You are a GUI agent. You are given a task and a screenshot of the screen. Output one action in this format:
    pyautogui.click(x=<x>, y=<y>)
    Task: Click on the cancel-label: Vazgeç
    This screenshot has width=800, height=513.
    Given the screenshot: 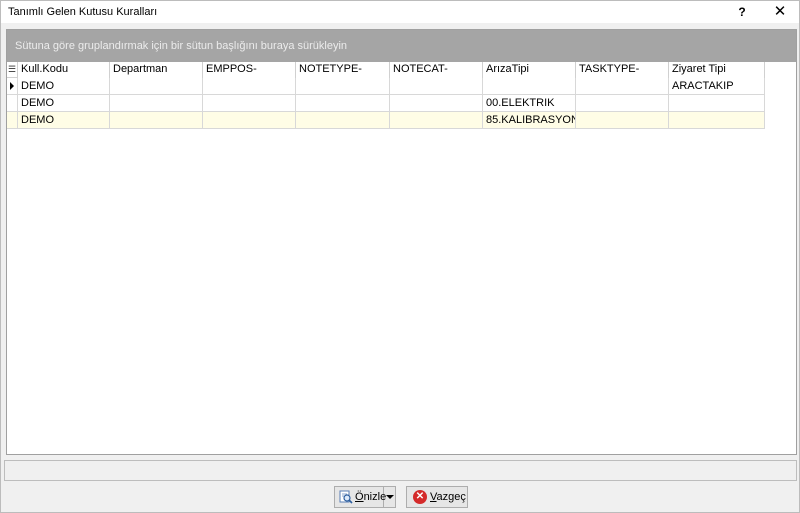 What is the action you would take?
    pyautogui.click(x=448, y=497)
    